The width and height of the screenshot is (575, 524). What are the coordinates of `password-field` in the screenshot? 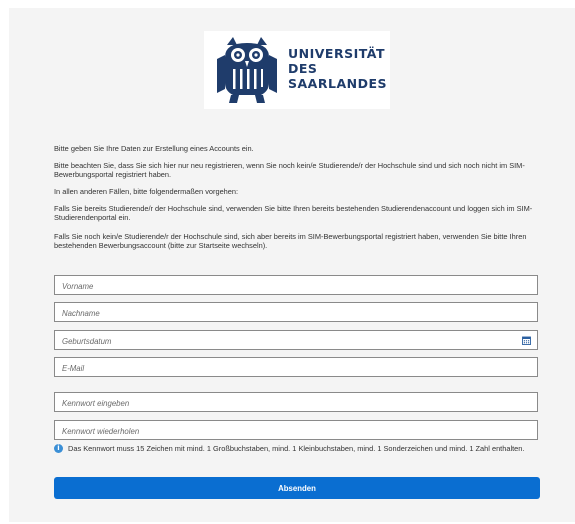 It's located at (296, 402).